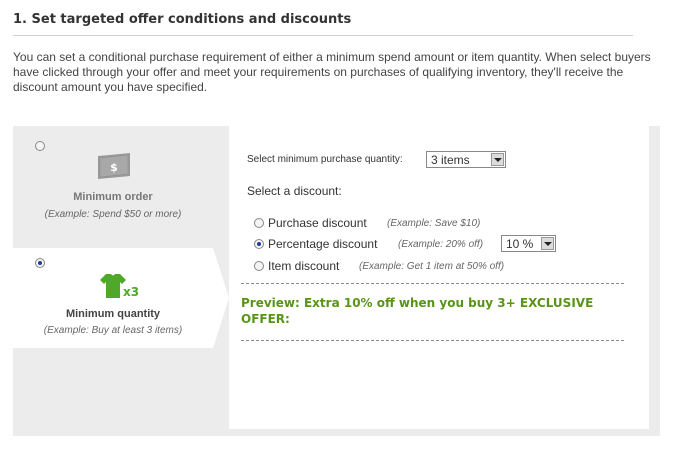 The height and width of the screenshot is (456, 685). I want to click on x3-label: x3, so click(130, 292).